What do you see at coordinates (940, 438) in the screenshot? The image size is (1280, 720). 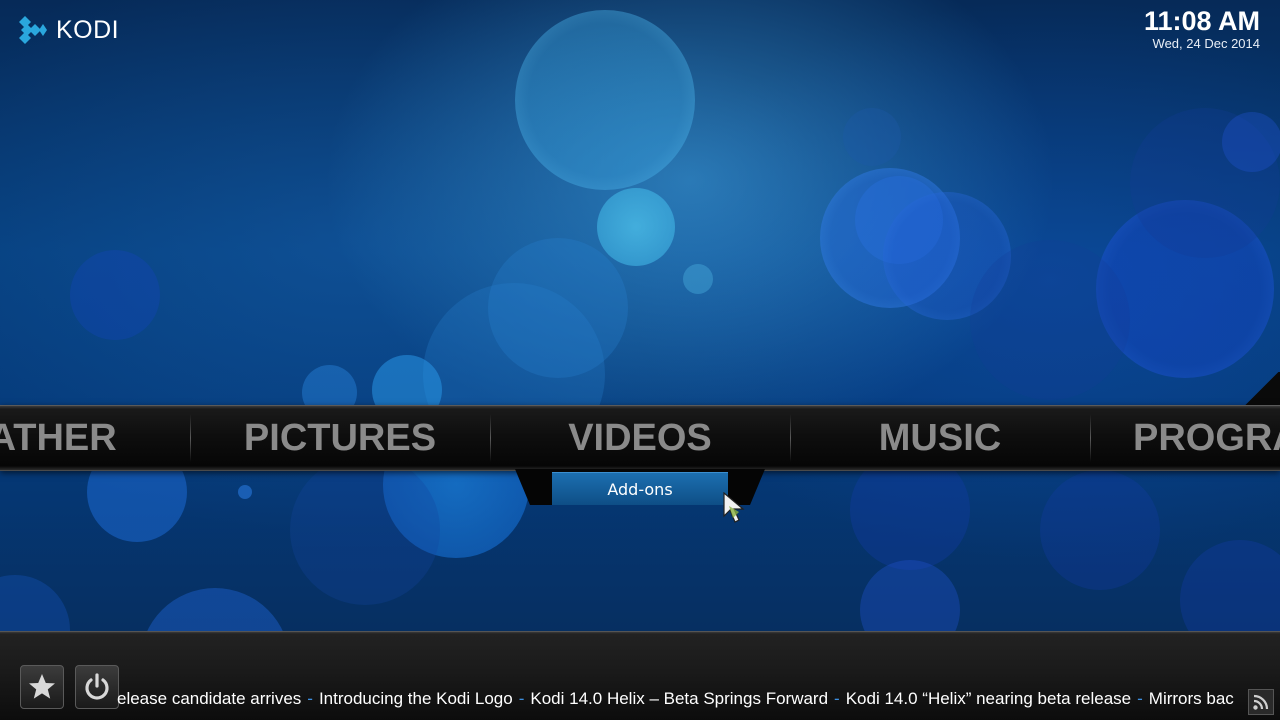 I see `menu-item-music: MUSIC` at bounding box center [940, 438].